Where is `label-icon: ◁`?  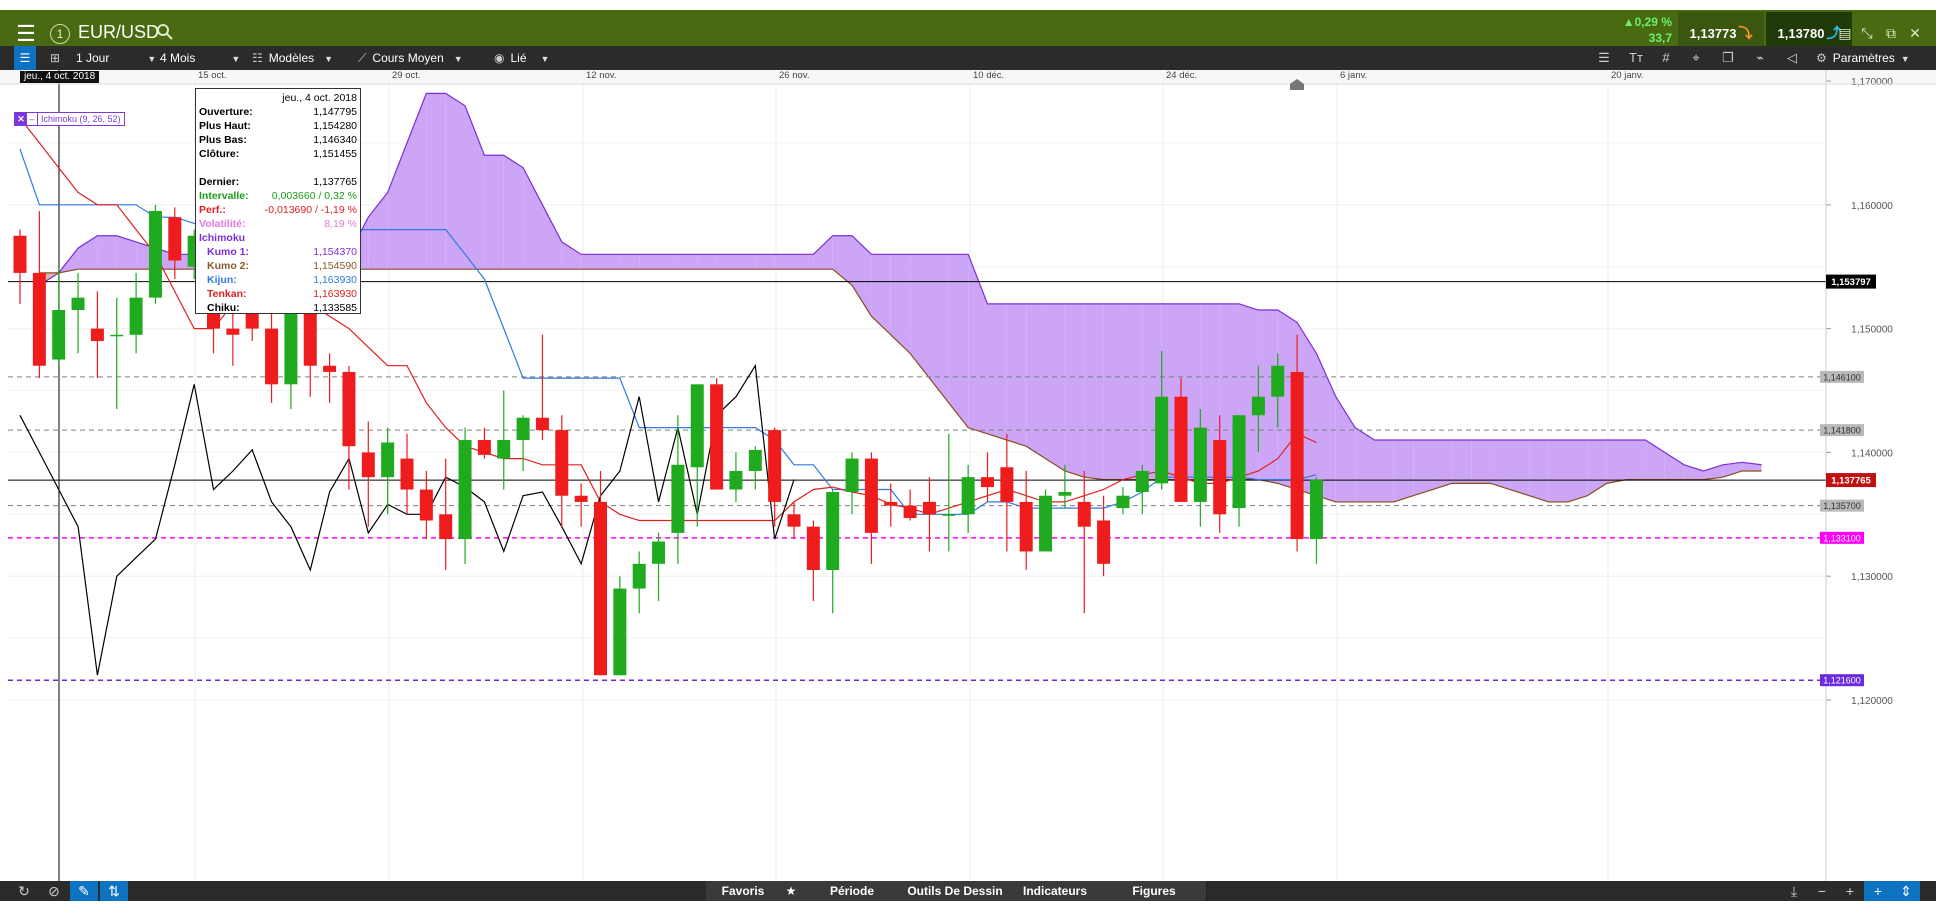 label-icon: ◁ is located at coordinates (1792, 58).